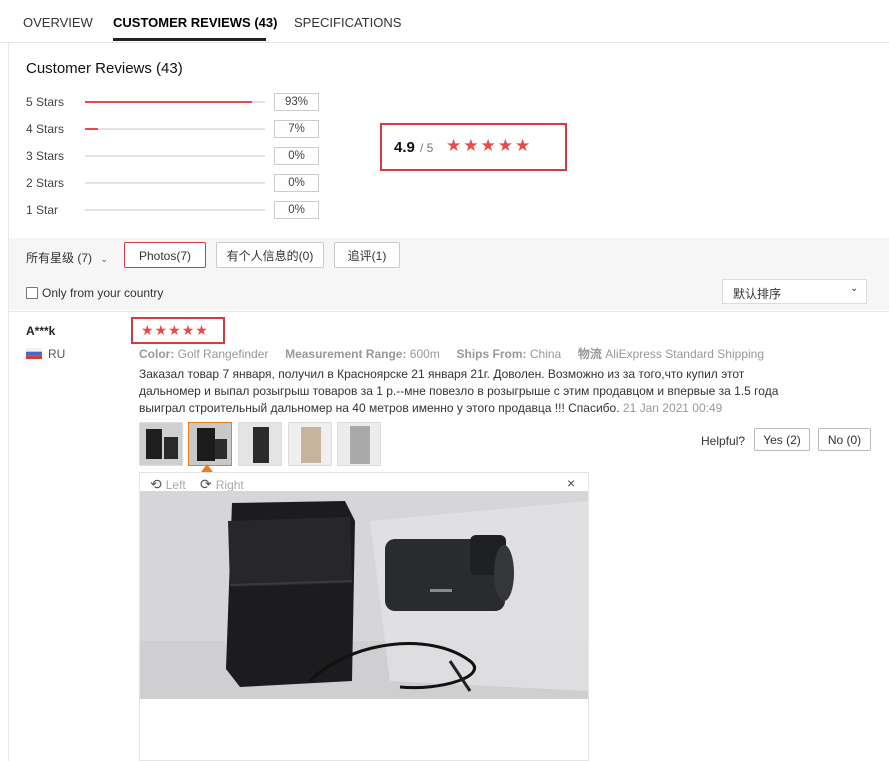 This screenshot has width=889, height=761. I want to click on helpful-label: Helpful?, so click(723, 441).